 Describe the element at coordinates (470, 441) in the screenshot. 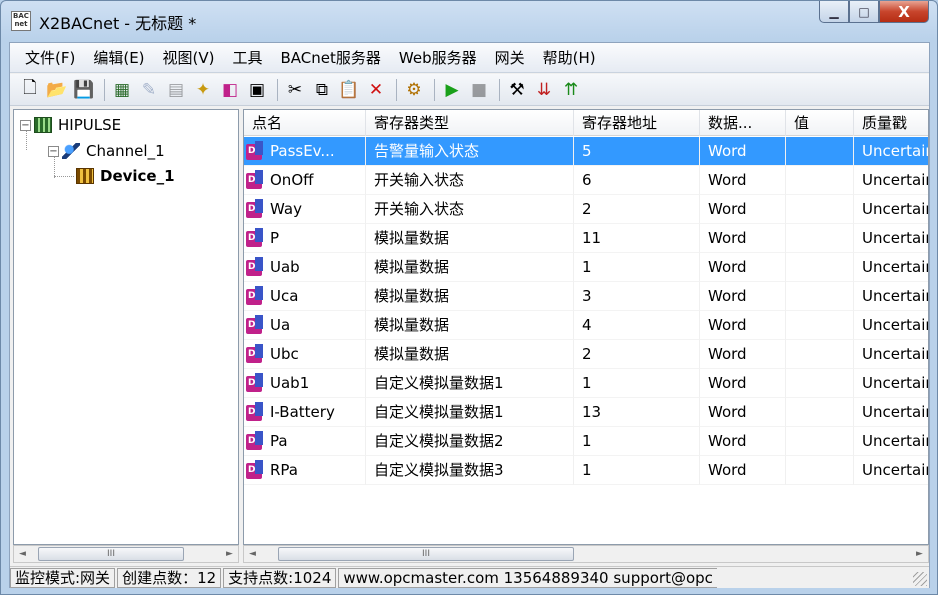

I see `cell-register-type: 自定义模拟量数据2` at that location.